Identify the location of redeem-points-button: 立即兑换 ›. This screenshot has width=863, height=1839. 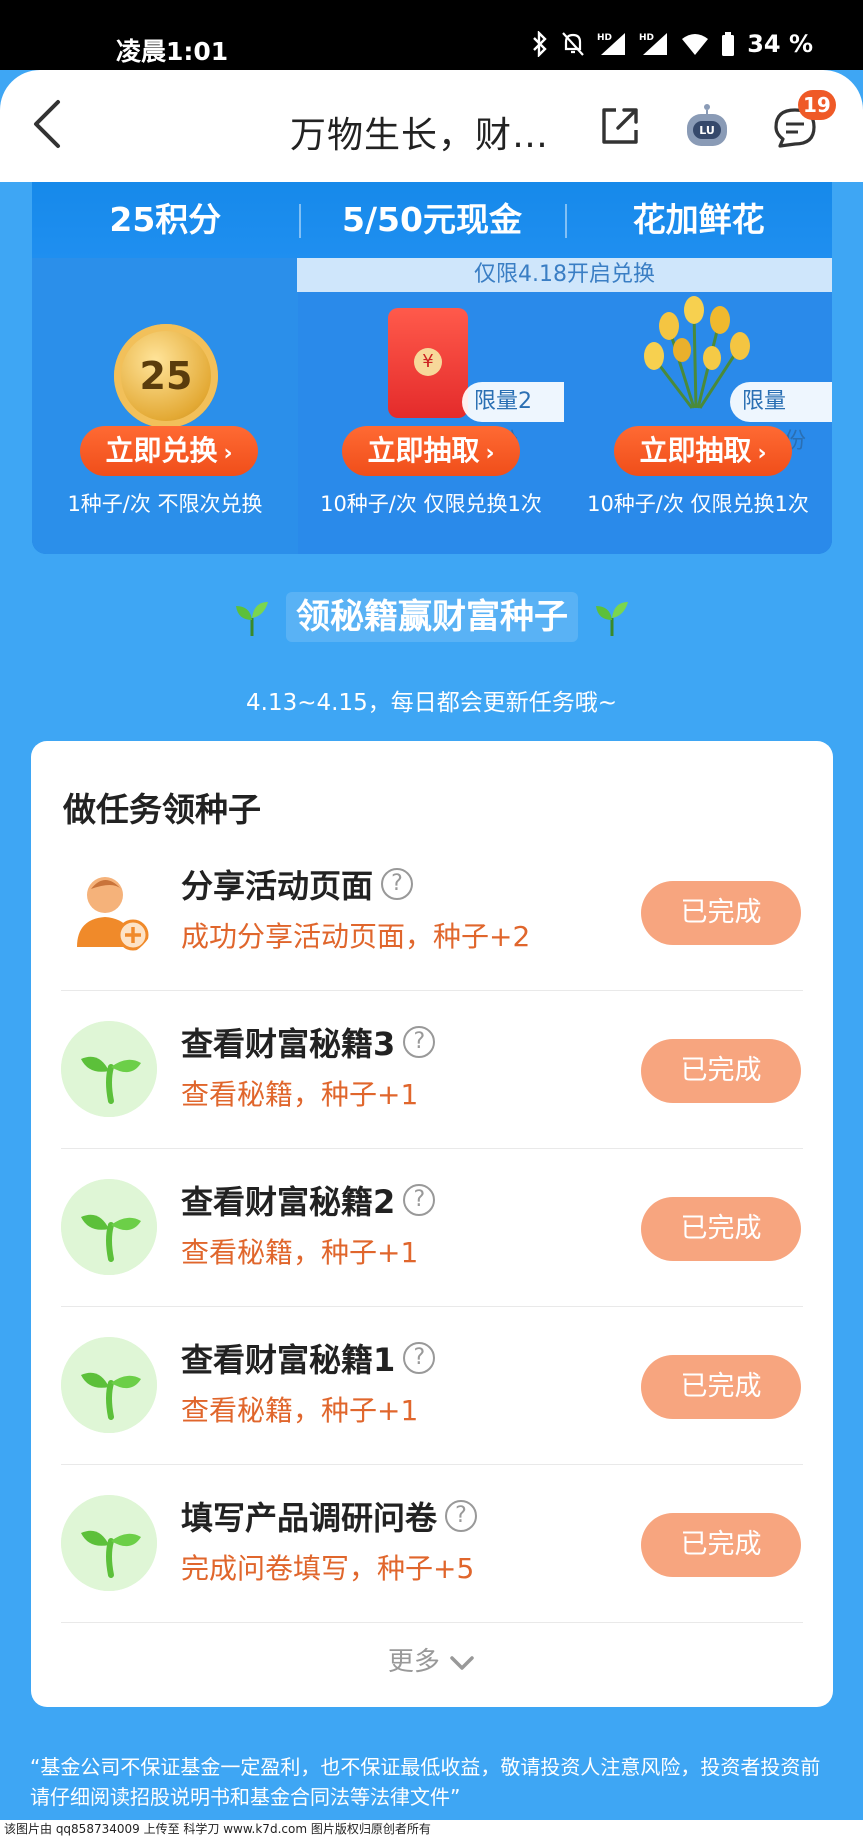
(169, 451).